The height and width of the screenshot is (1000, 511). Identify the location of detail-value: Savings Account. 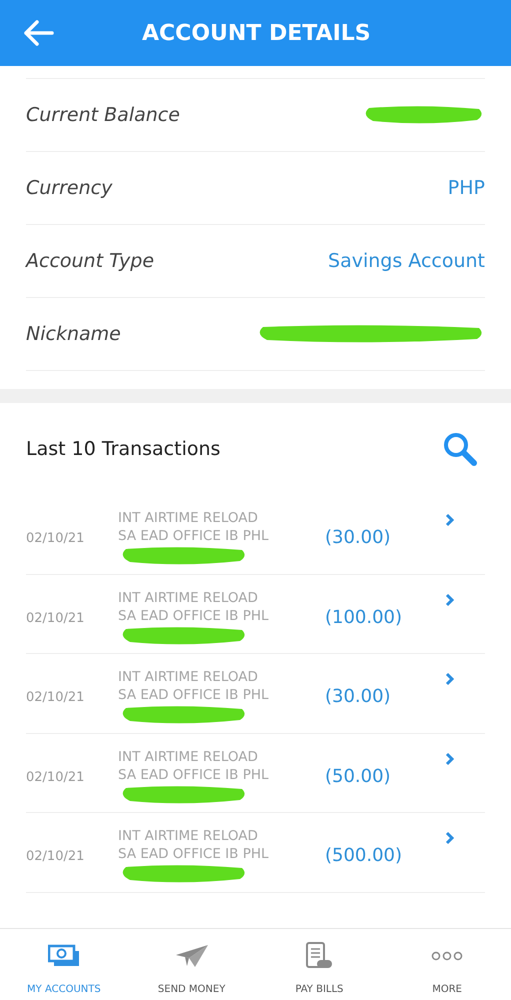
(406, 261).